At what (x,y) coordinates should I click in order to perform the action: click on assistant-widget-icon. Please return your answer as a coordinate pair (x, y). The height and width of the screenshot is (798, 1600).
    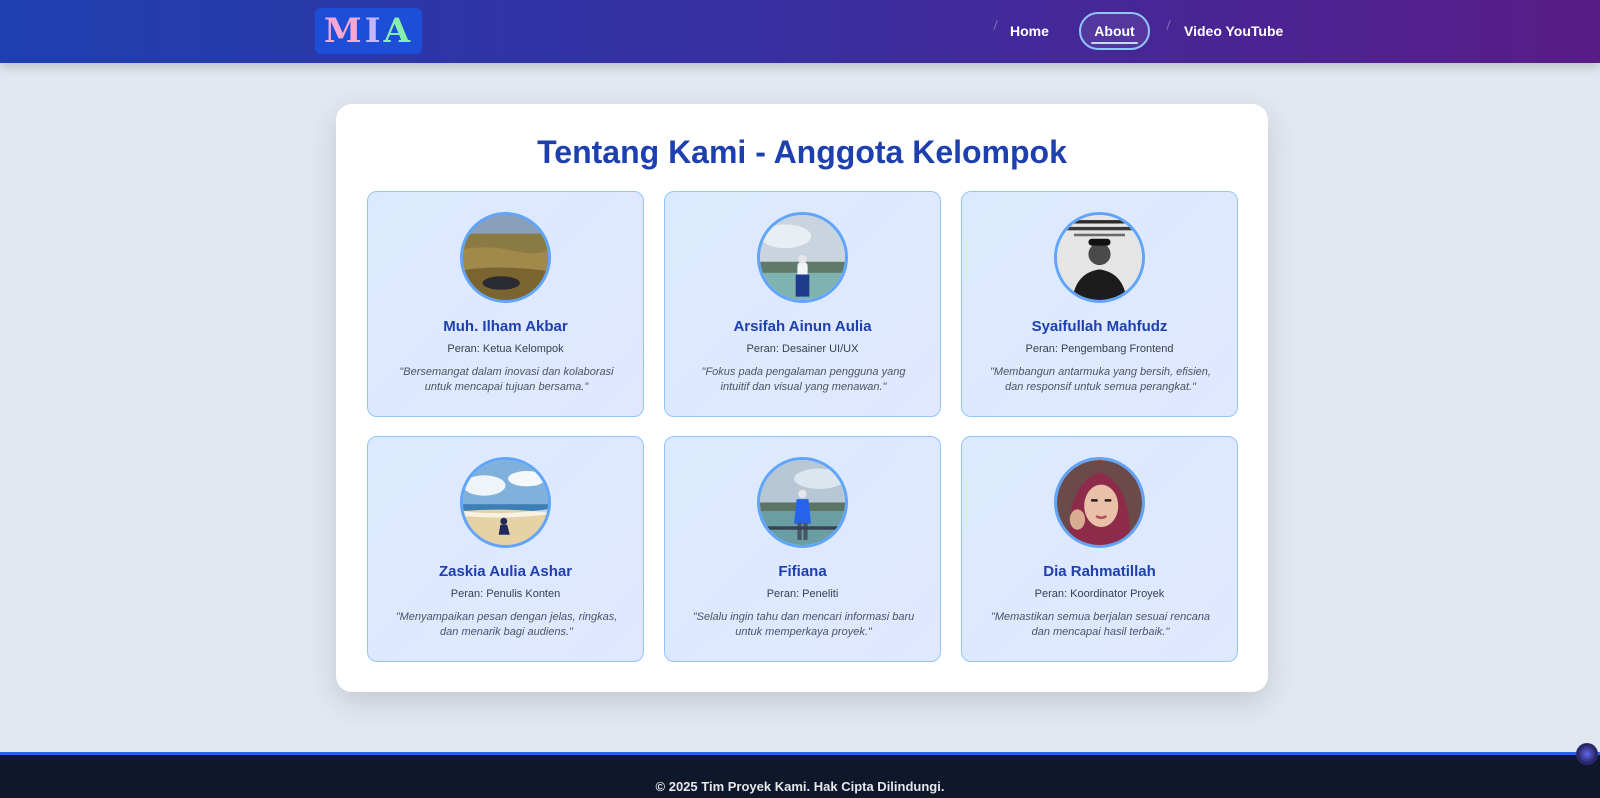
    Looking at the image, I should click on (1587, 754).